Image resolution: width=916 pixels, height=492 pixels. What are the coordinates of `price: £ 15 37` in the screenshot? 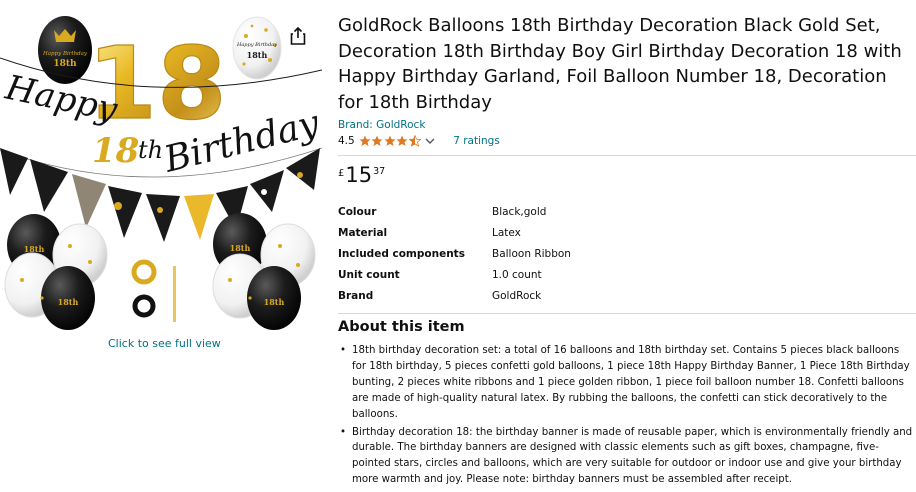 It's located at (361, 175).